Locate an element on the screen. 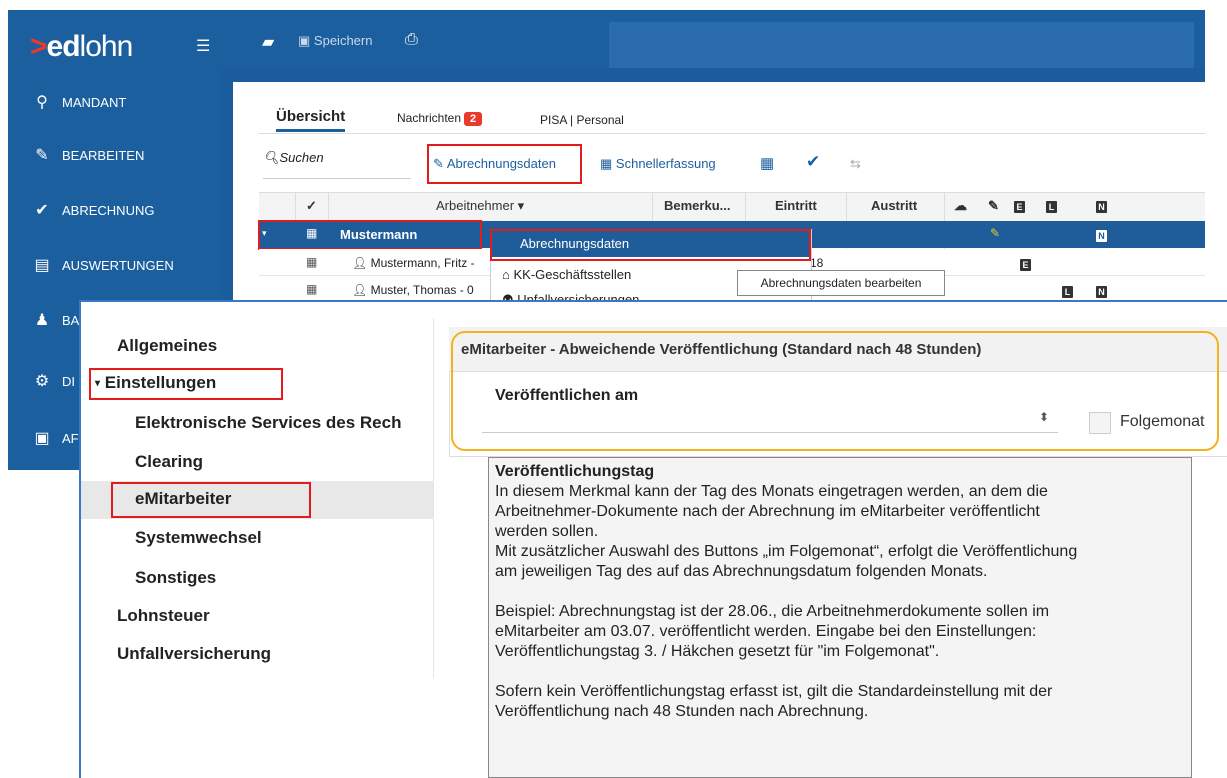  cloud-column-icon: ☁ is located at coordinates (960, 206).